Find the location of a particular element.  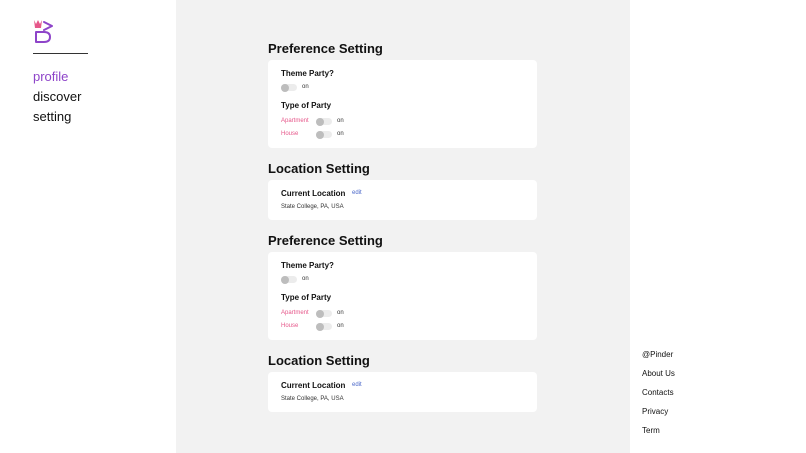

footer-brand: @Pinder is located at coordinates (658, 354).